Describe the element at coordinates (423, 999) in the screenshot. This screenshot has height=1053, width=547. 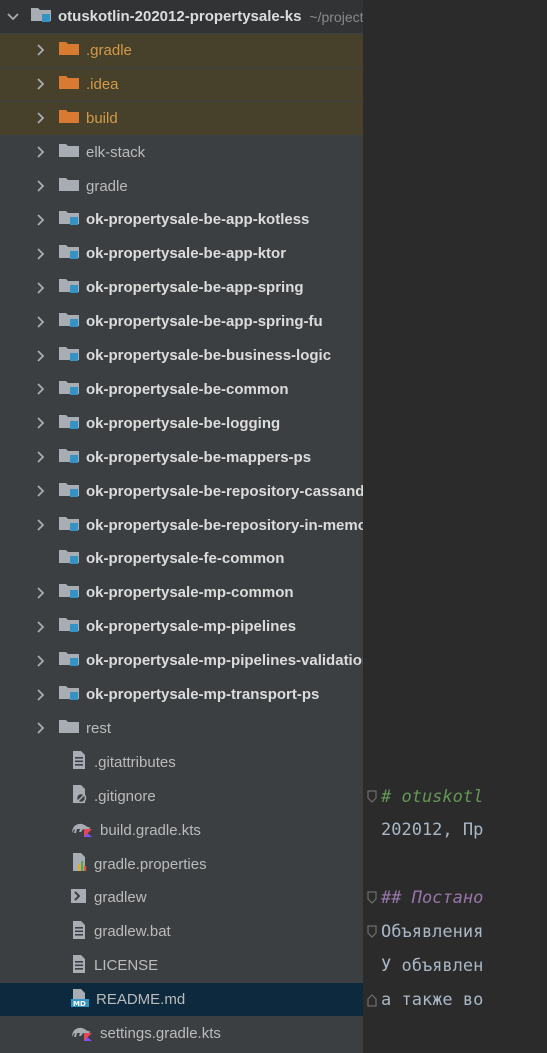
I see `editor-line: а также во` at that location.